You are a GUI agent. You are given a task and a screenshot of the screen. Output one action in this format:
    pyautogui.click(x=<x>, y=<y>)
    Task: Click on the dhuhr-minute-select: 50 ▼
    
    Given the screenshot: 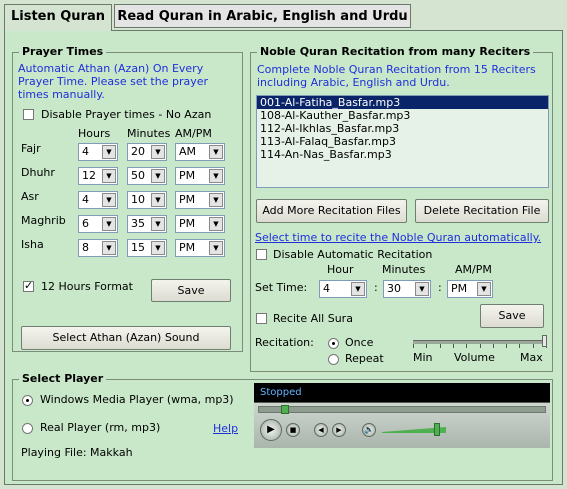 What is the action you would take?
    pyautogui.click(x=147, y=176)
    